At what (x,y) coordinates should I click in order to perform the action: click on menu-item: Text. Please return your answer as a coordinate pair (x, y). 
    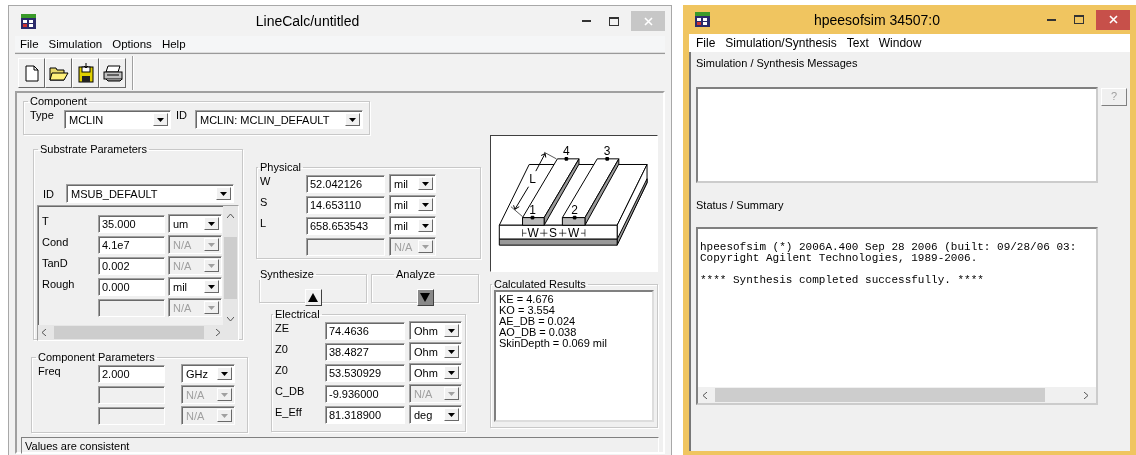
    Looking at the image, I should click on (857, 43).